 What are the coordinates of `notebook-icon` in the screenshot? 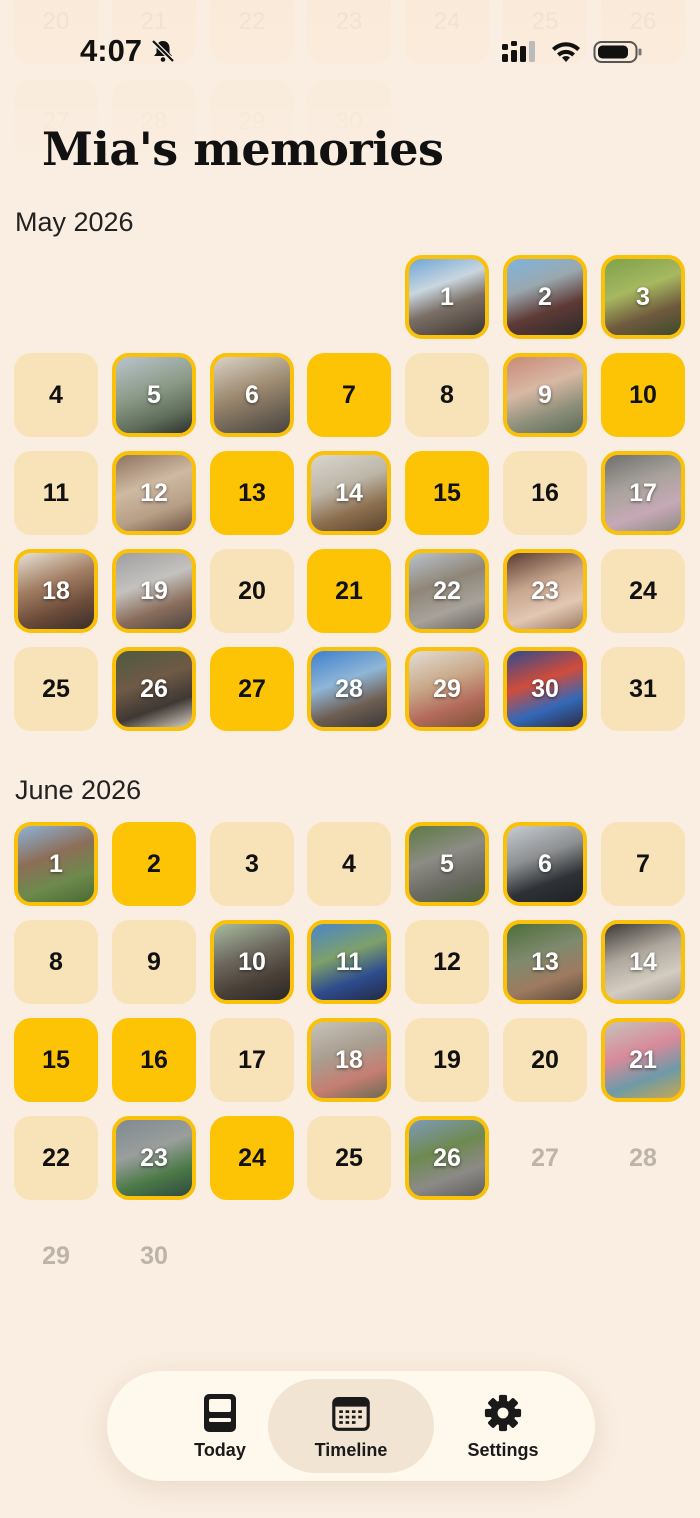 It's located at (220, 1412).